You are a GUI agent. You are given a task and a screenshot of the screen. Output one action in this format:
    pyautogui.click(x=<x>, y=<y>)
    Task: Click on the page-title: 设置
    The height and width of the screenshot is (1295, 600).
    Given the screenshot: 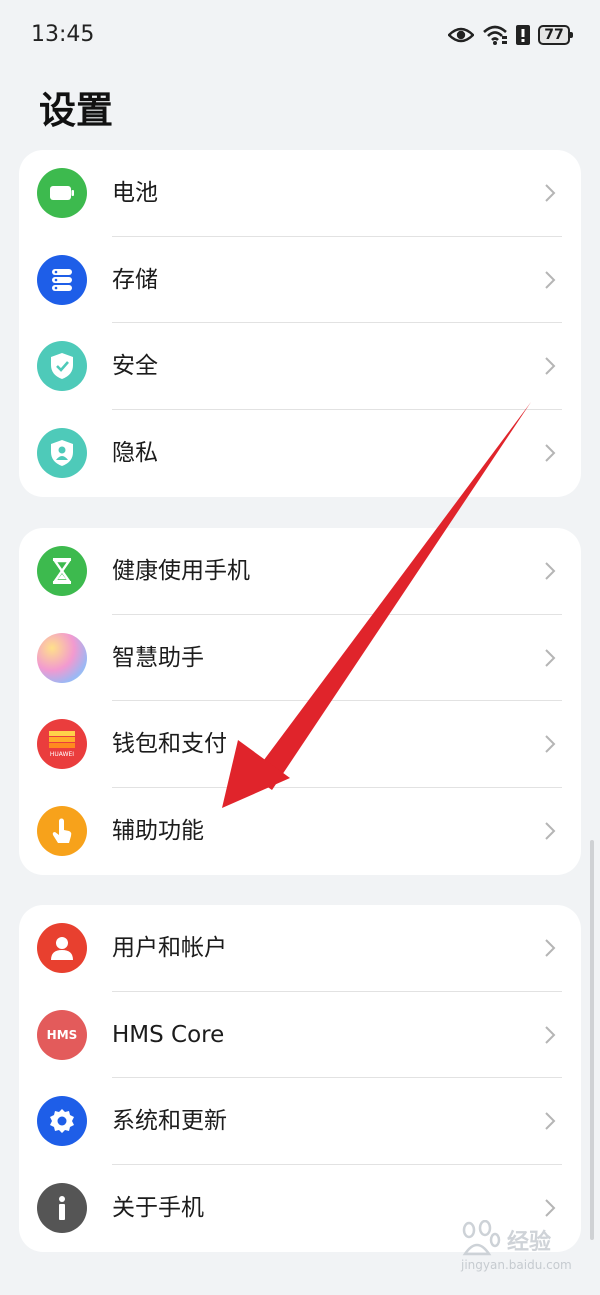 What is the action you would take?
    pyautogui.click(x=76, y=110)
    